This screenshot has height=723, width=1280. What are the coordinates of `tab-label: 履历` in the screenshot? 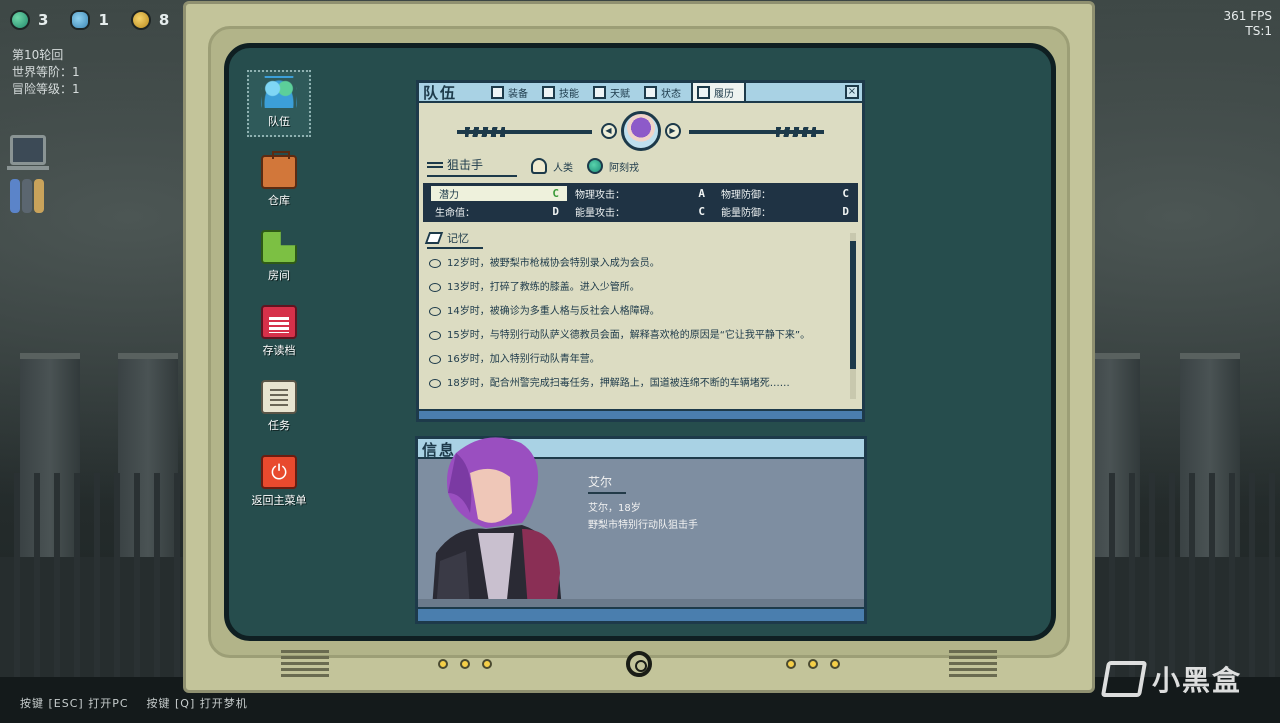 It's located at (724, 94).